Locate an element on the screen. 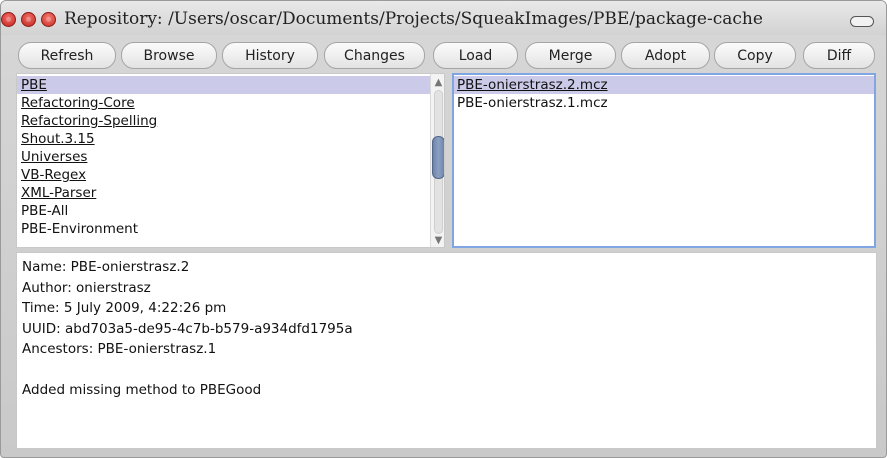 This screenshot has width=887, height=458. collapse-icon is located at coordinates (862, 21).